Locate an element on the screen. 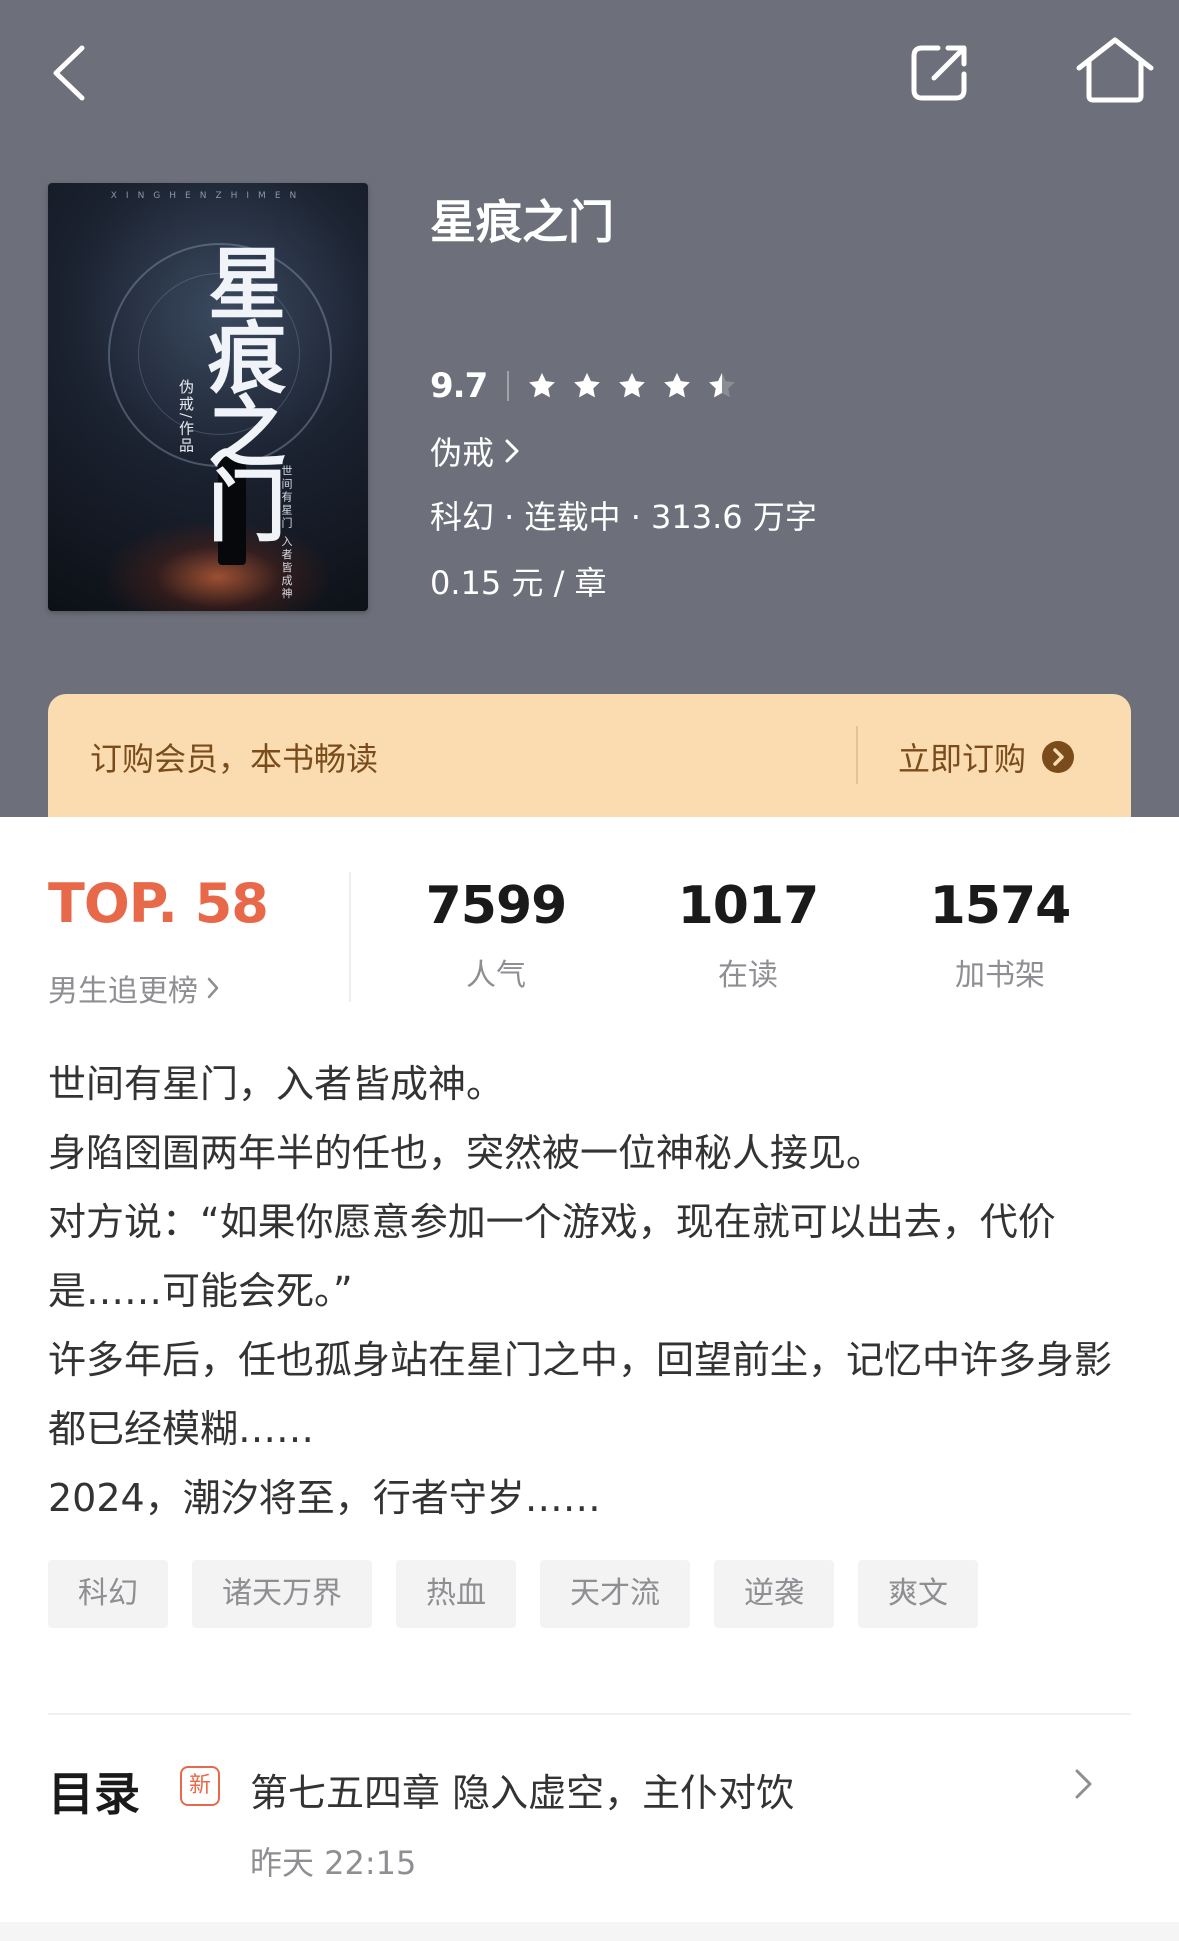  stat-popularity: 7599 人气 is located at coordinates (496, 935).